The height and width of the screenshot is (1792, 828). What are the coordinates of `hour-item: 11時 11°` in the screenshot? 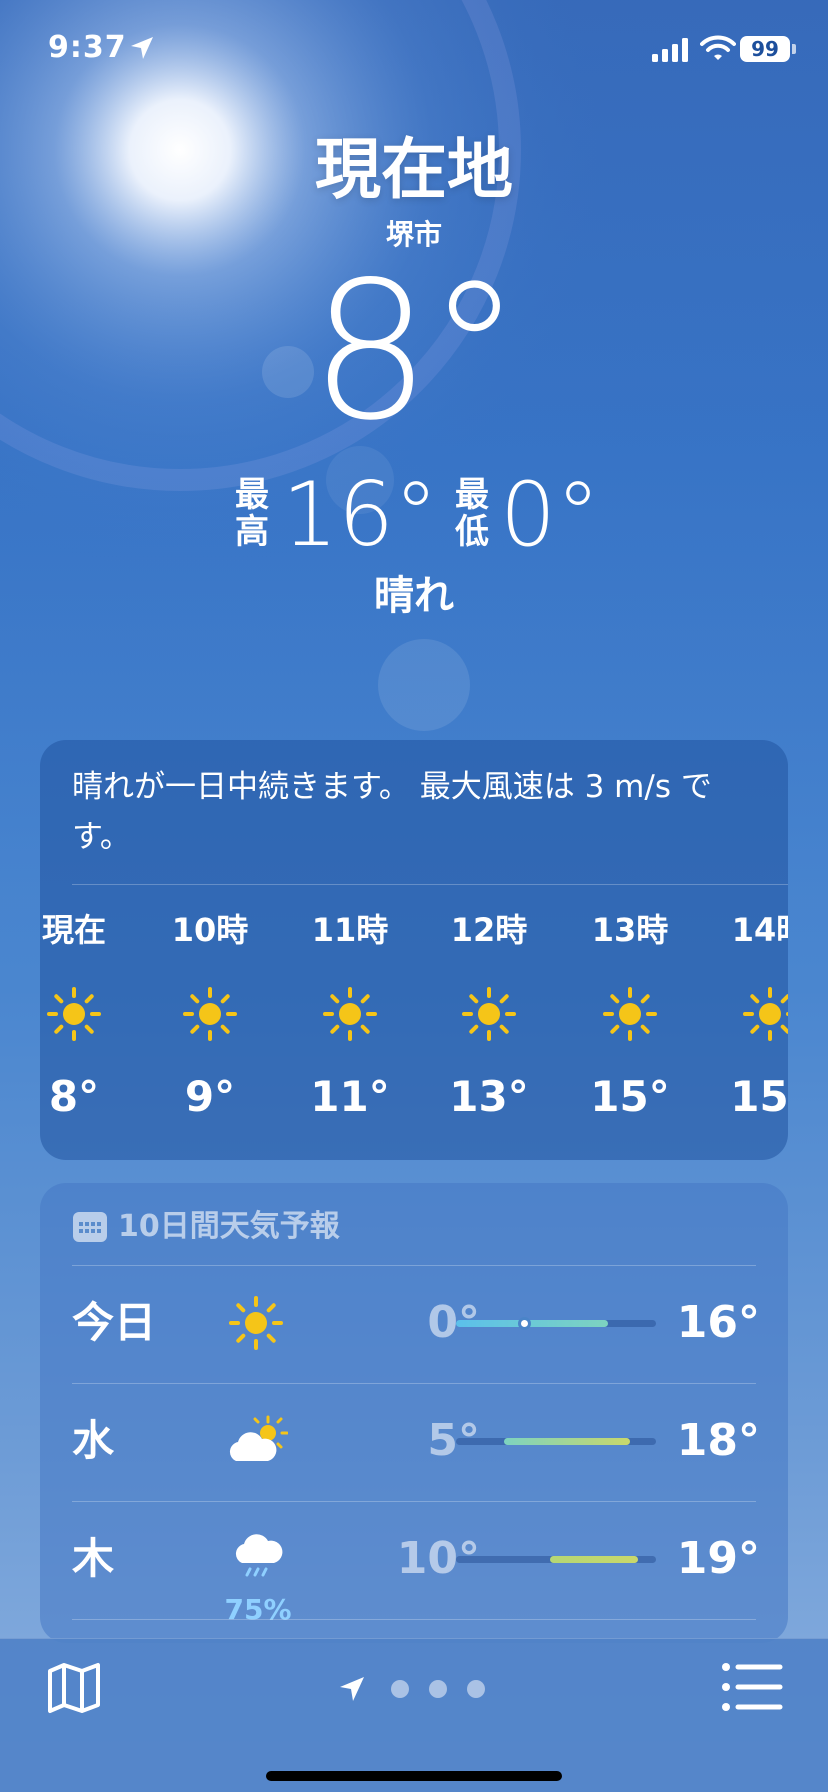 It's located at (350, 1016).